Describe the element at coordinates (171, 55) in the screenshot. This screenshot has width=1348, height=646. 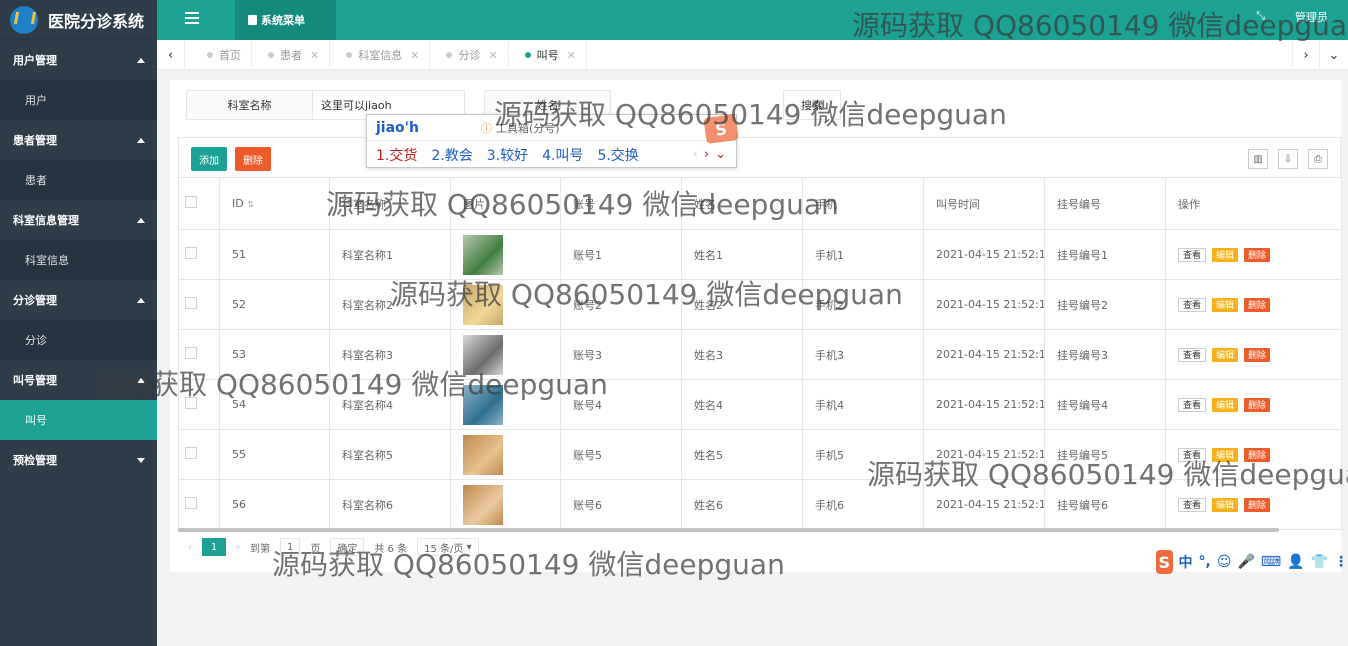
I see `tabs-left-arrow-icon: ‹` at that location.